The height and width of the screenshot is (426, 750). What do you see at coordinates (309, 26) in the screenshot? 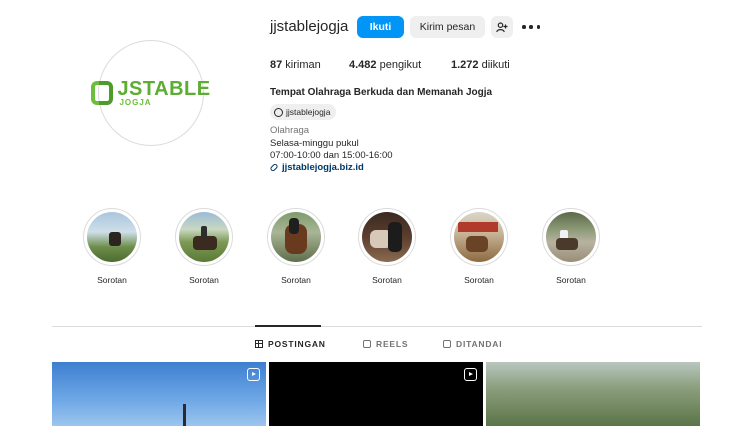
I see `profile-username: jjstablejogja` at bounding box center [309, 26].